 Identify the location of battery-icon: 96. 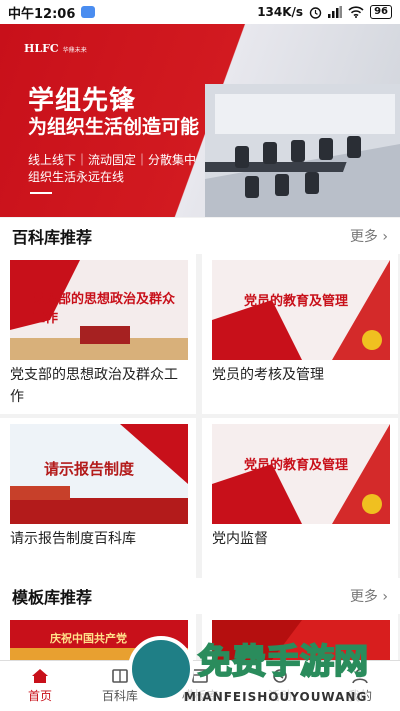
(381, 12).